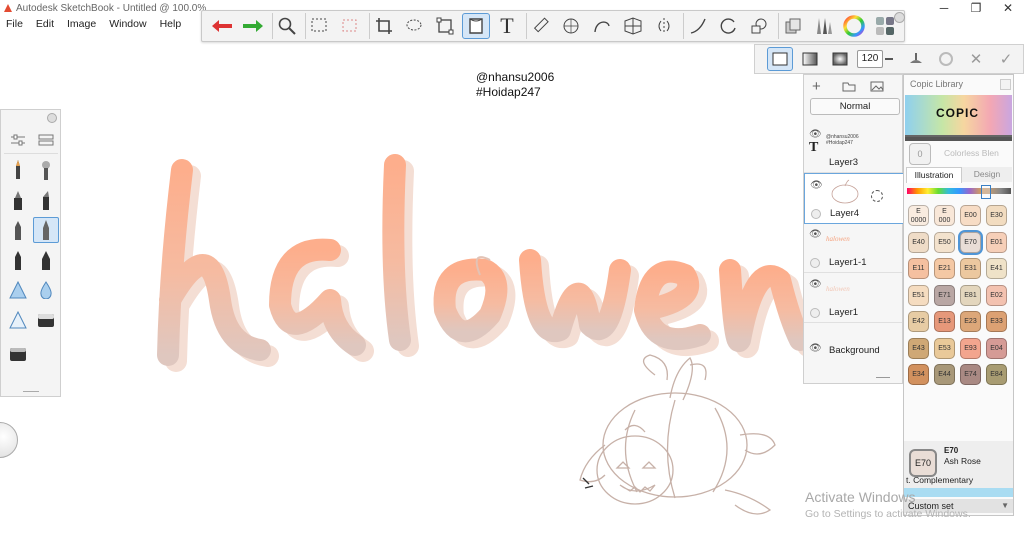  I want to click on copic-swatch-e42: E42, so click(918, 321).